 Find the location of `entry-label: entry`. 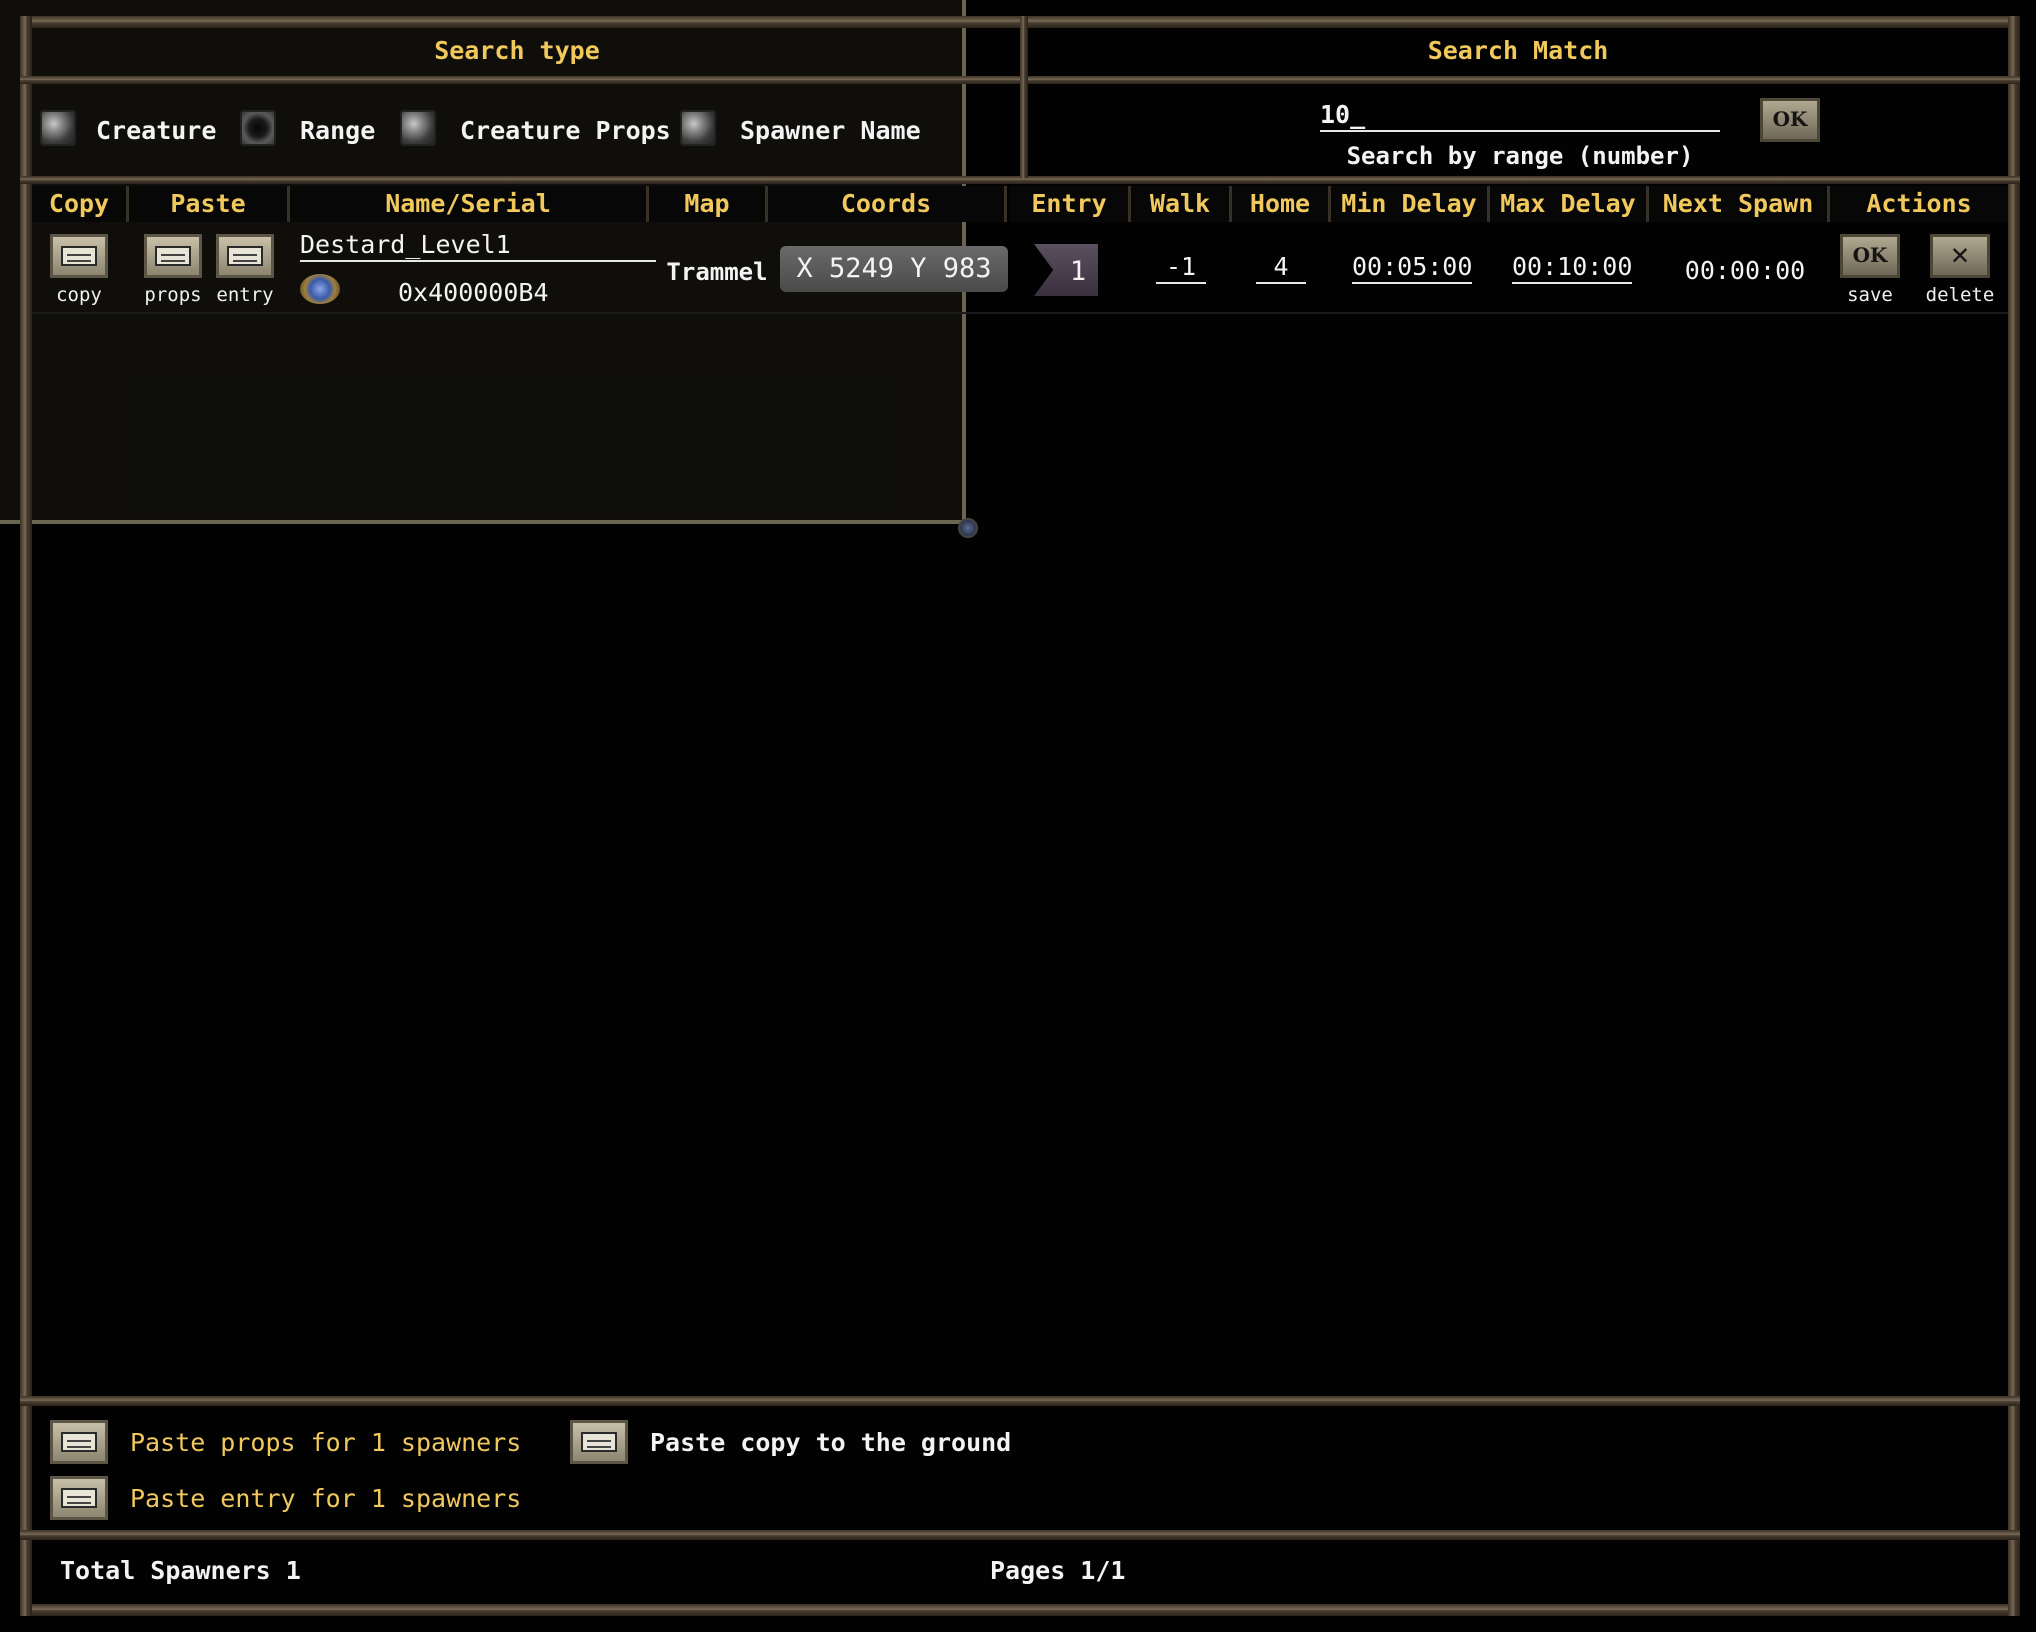

entry-label: entry is located at coordinates (245, 295).